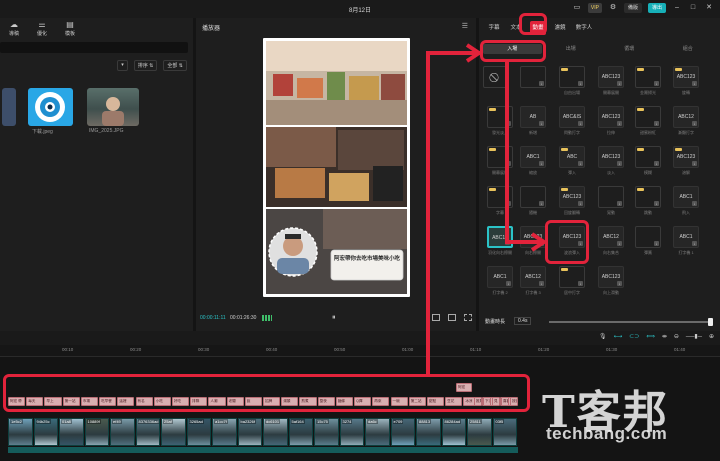  I want to click on play-pause-button: ⏸, so click(334, 318).